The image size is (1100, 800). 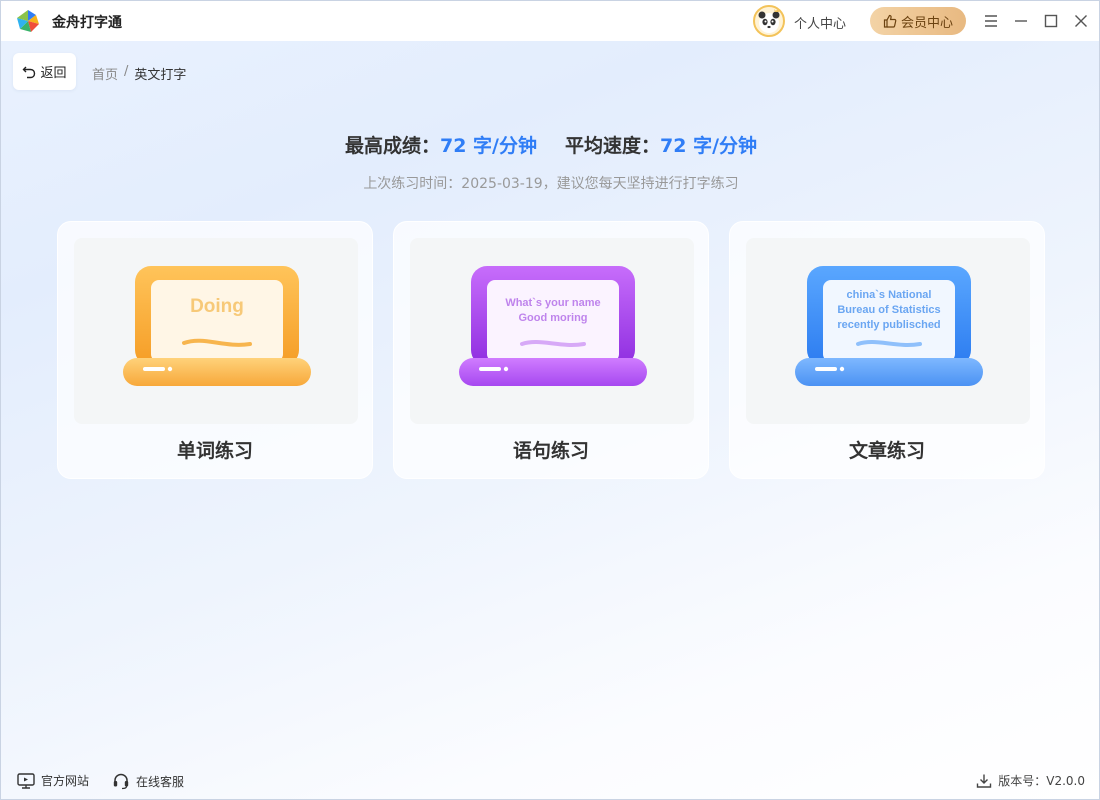 I want to click on word-screen-text: Doing, so click(x=217, y=306).